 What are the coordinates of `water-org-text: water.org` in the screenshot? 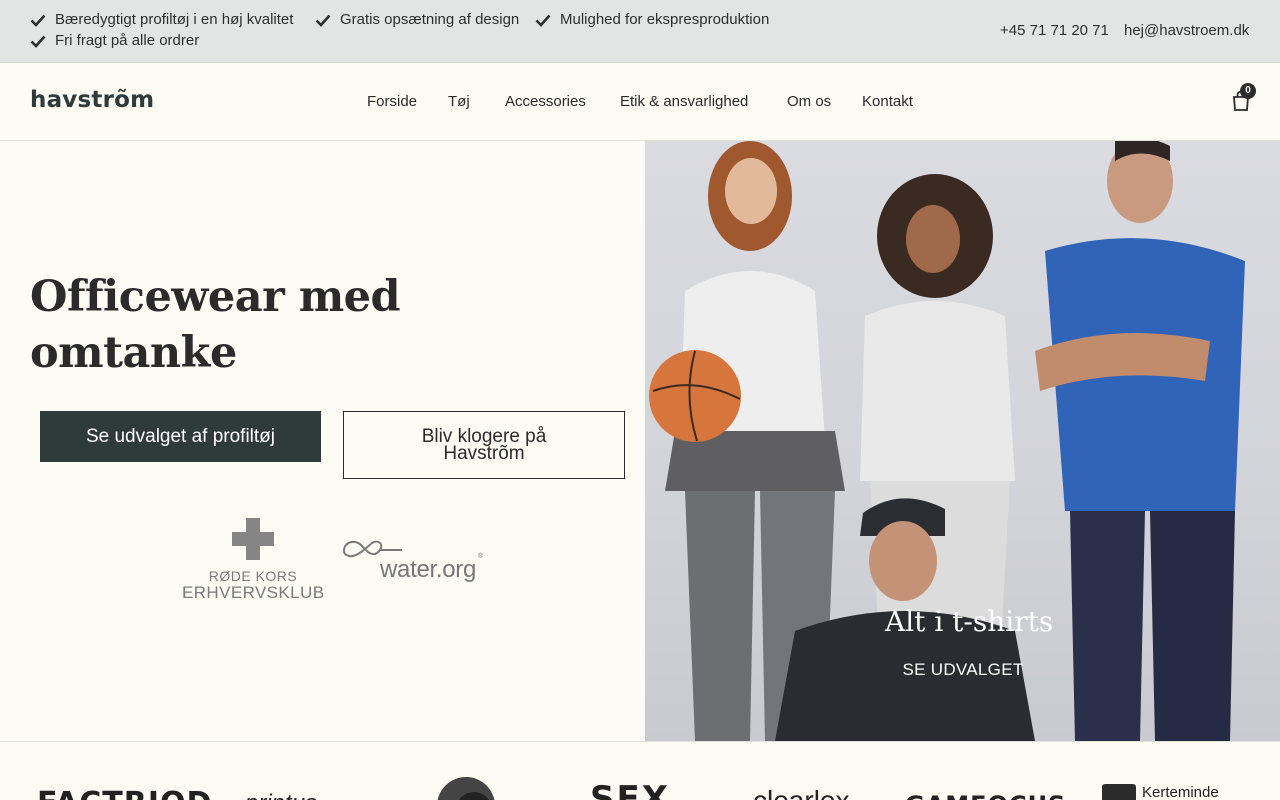 It's located at (428, 569).